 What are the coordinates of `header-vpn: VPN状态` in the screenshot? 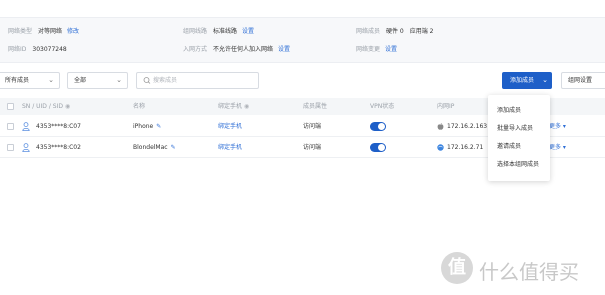 It's located at (382, 106).